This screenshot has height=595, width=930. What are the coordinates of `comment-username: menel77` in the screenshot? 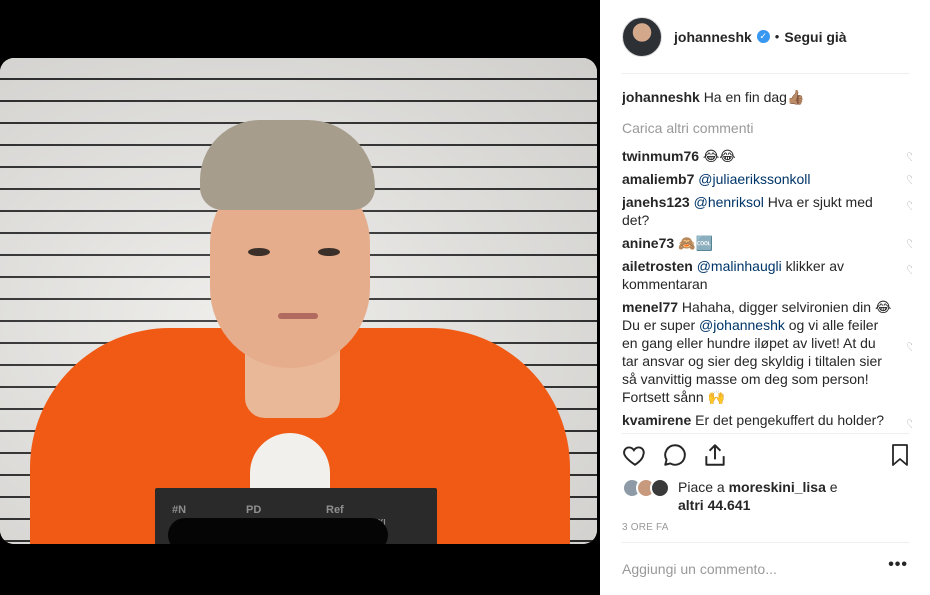 It's located at (650, 307).